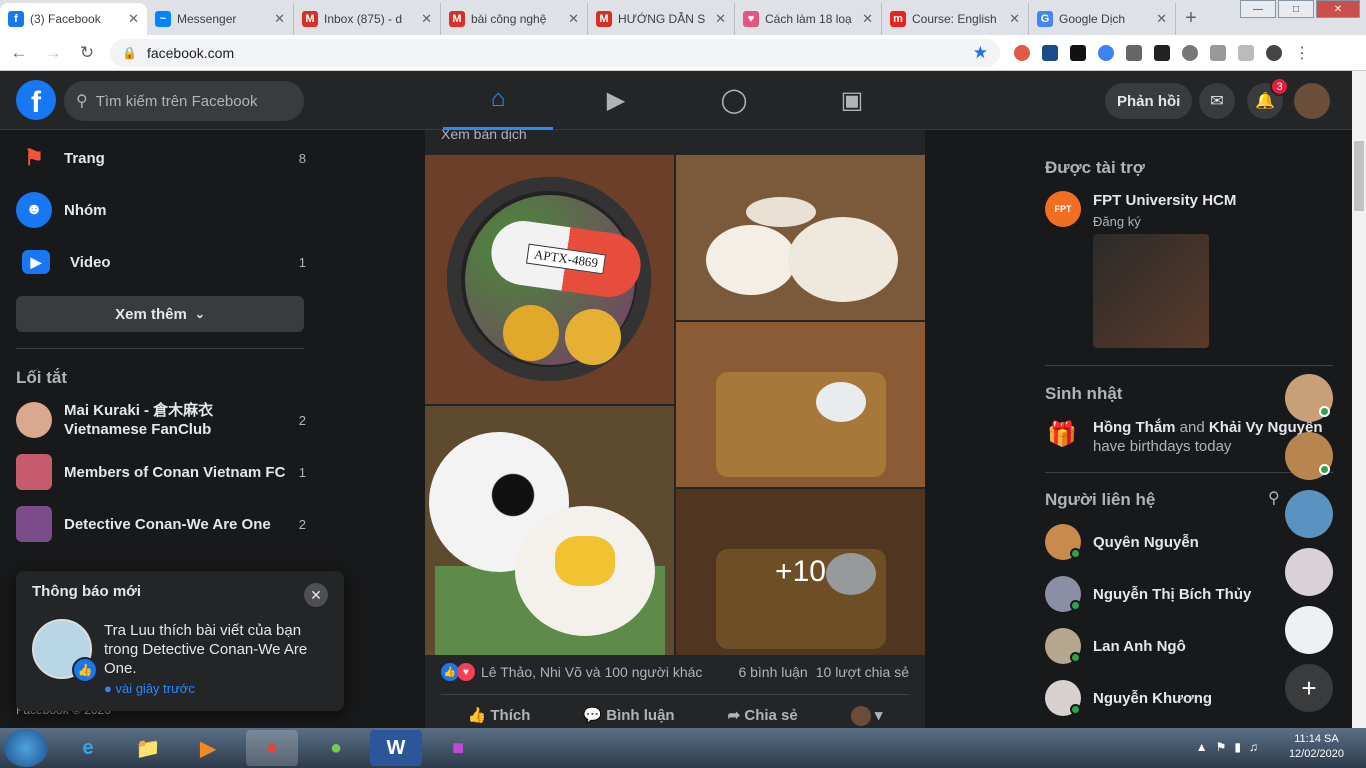 This screenshot has width=1366, height=768. I want to click on home-icon: ⌂, so click(498, 100).